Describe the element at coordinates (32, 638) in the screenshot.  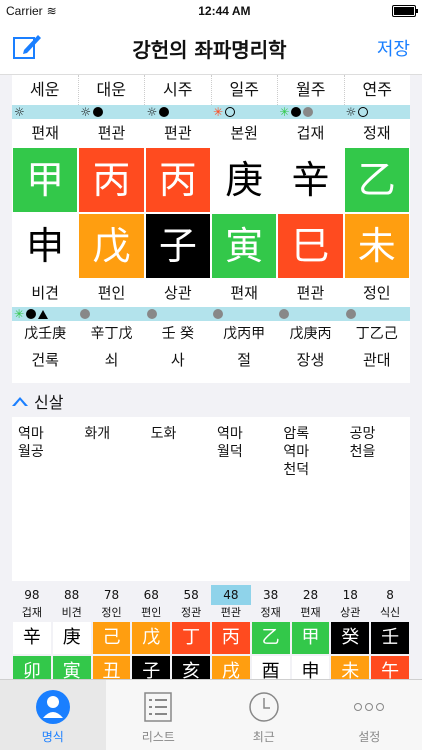
I see `daeun-stem-cell: 辛` at that location.